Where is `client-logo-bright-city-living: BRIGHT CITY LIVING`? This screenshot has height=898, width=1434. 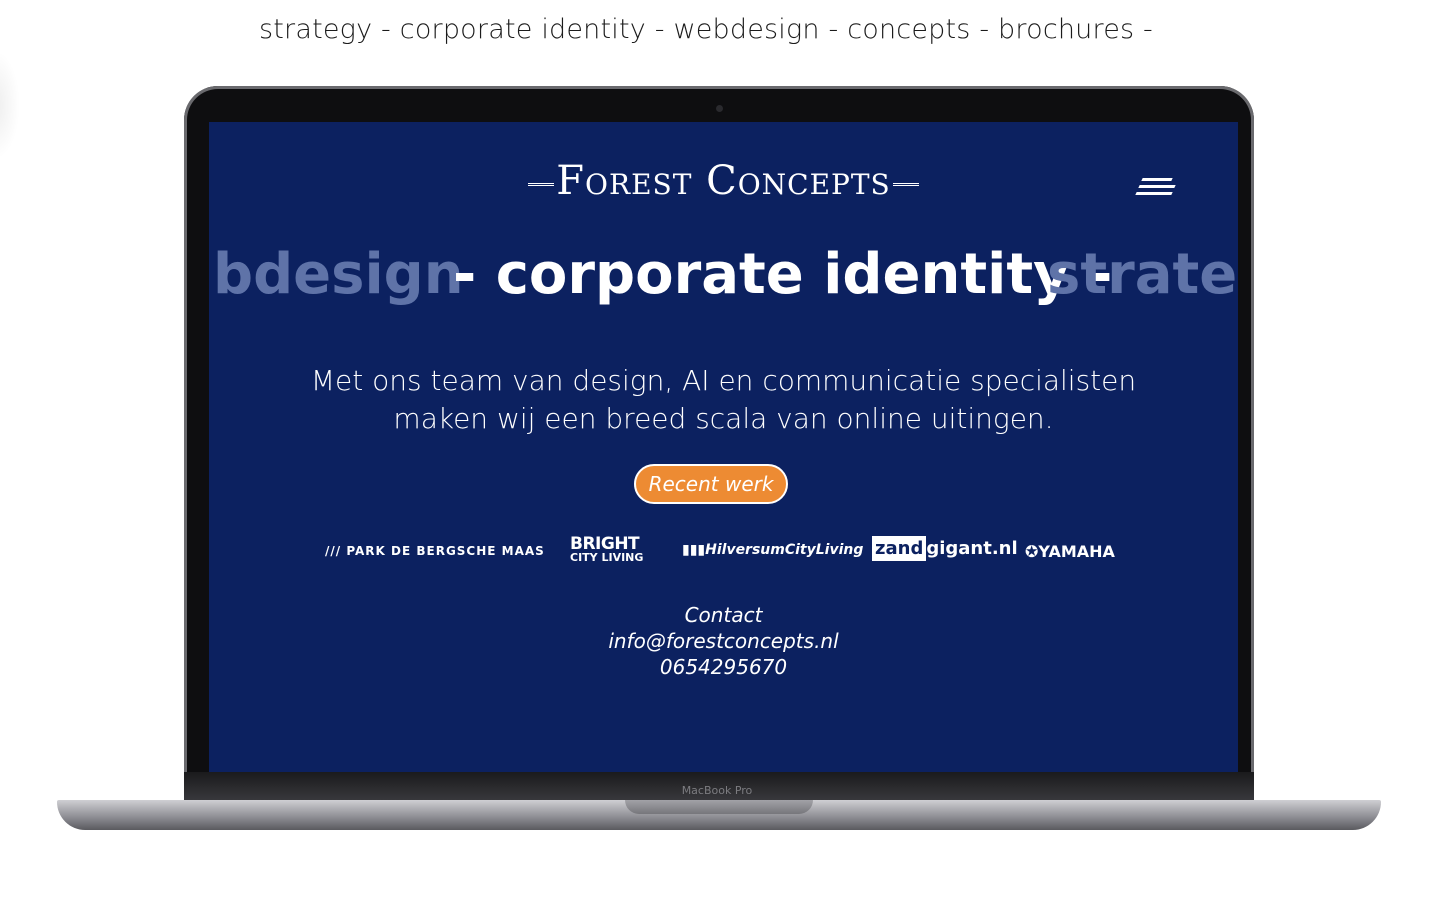
client-logo-bright-city-living: BRIGHT CITY LIVING is located at coordinates (607, 550).